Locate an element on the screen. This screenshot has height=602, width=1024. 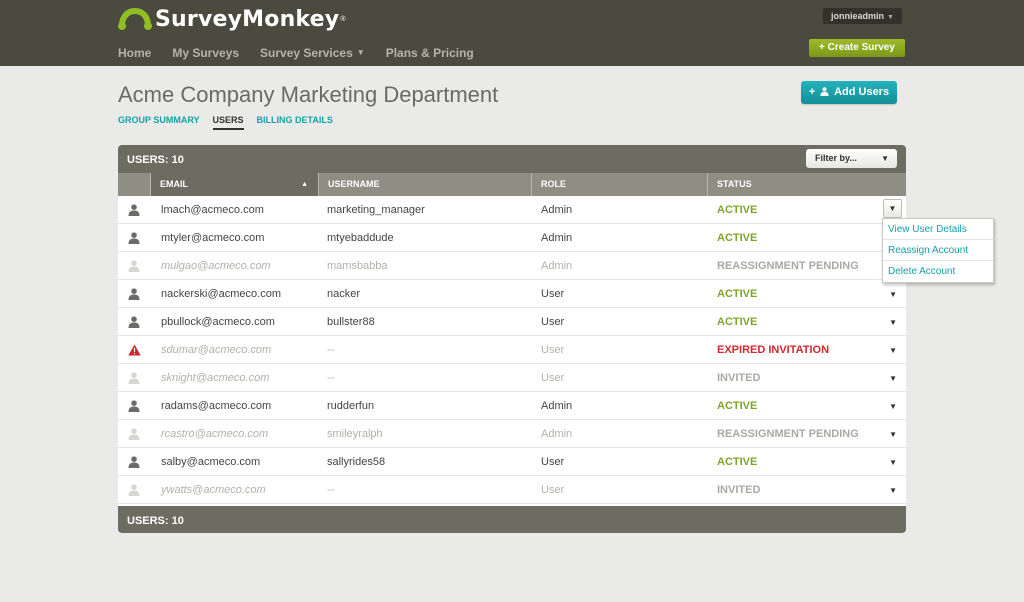
users-count-footer: USERS: 10 is located at coordinates (155, 521).